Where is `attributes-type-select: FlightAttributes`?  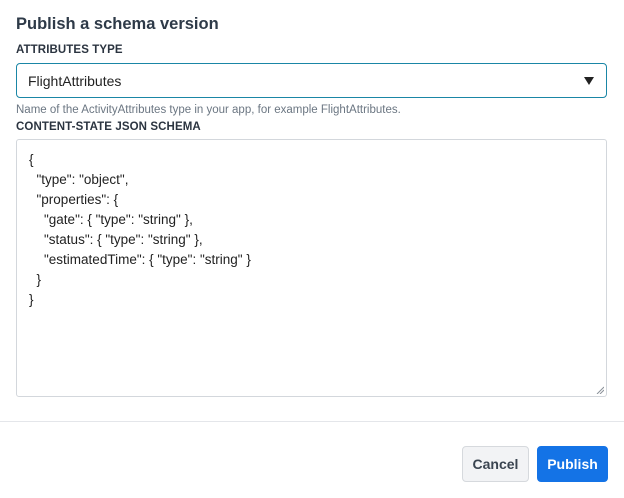
attributes-type-select: FlightAttributes is located at coordinates (311, 80).